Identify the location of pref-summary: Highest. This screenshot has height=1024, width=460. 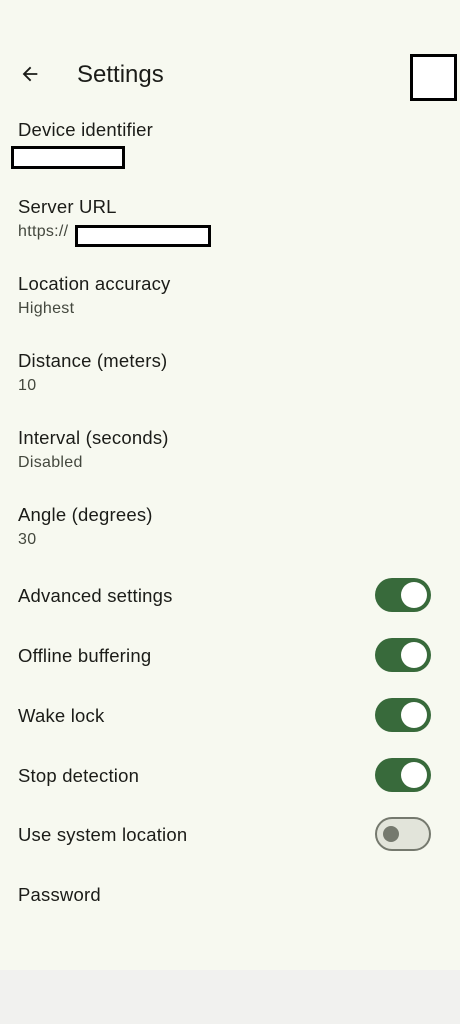
(46, 308).